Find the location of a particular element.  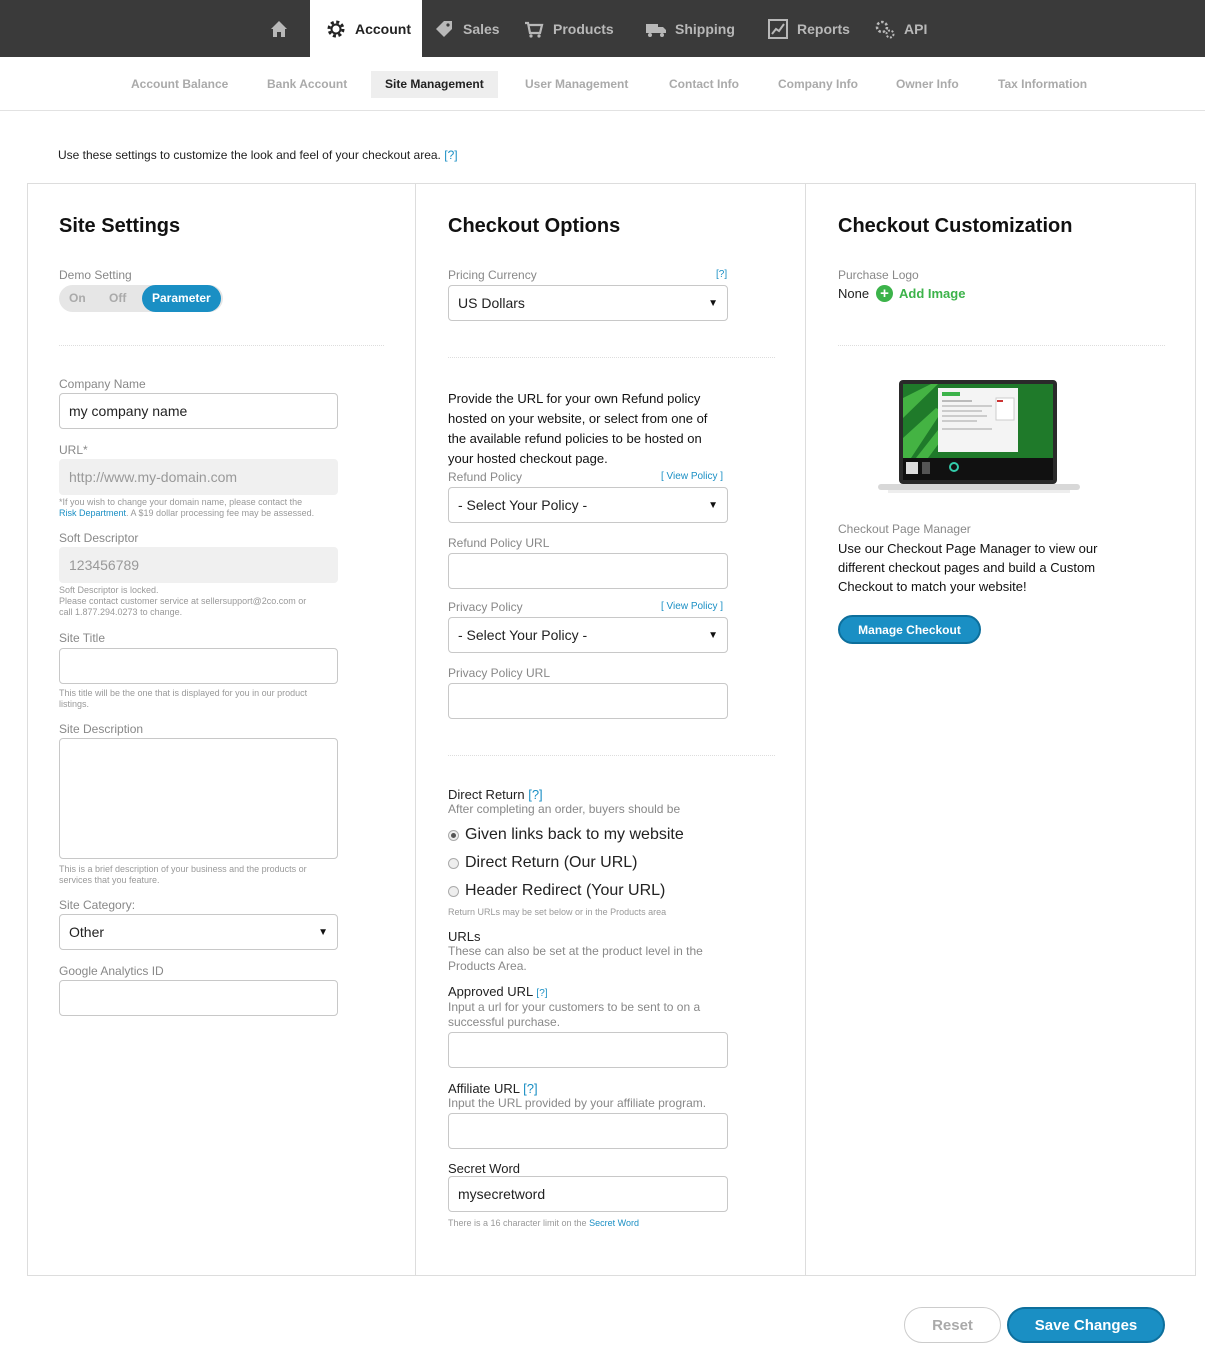

nav-reports: Reports is located at coordinates (808, 28).